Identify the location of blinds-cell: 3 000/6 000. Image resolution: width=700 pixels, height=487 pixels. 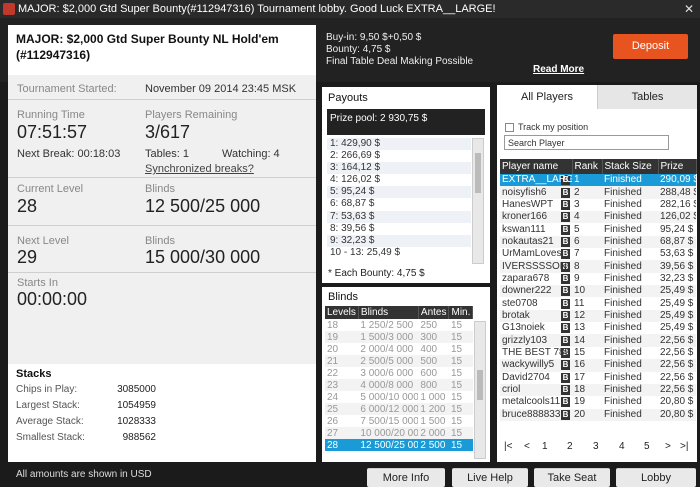
(387, 373).